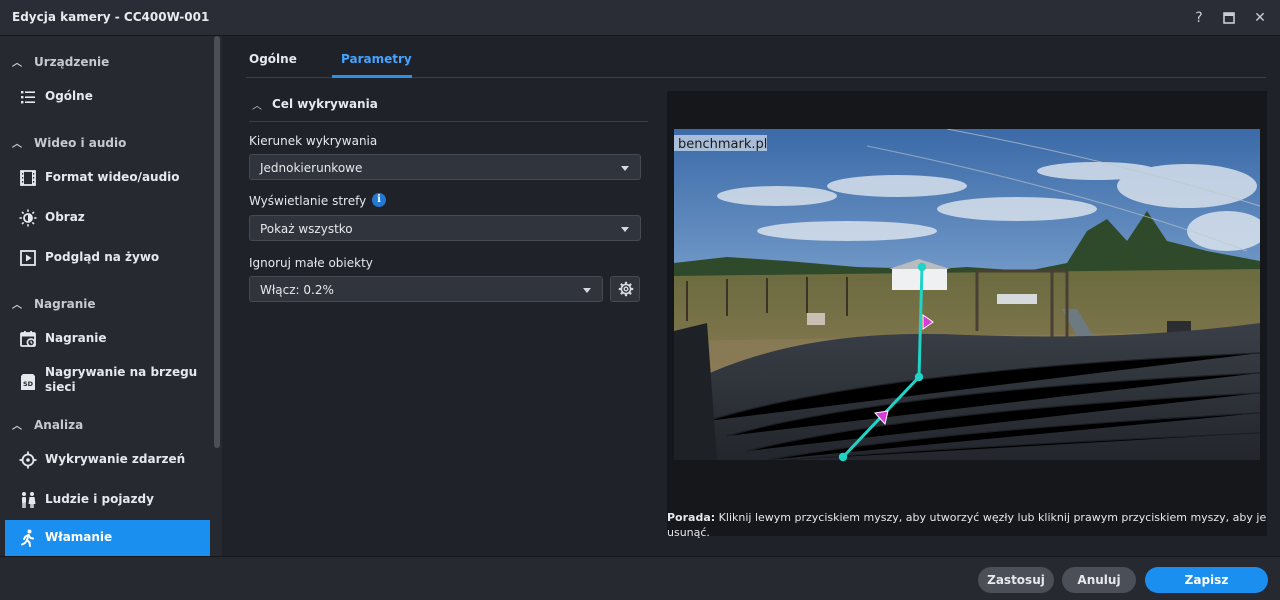 This screenshot has width=1280, height=600. I want to click on zone-display-select: Pokaż wszystko, so click(445, 228).